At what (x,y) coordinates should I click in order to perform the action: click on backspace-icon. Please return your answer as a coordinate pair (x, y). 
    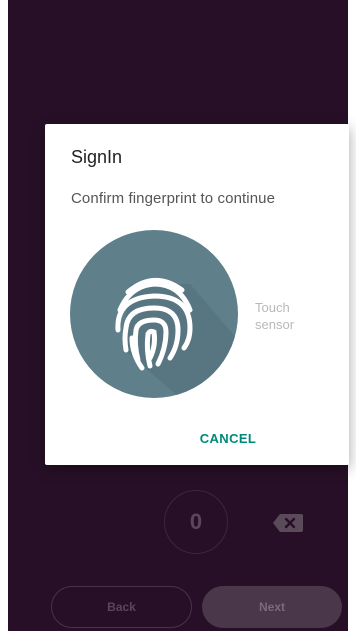
    Looking at the image, I should click on (288, 523).